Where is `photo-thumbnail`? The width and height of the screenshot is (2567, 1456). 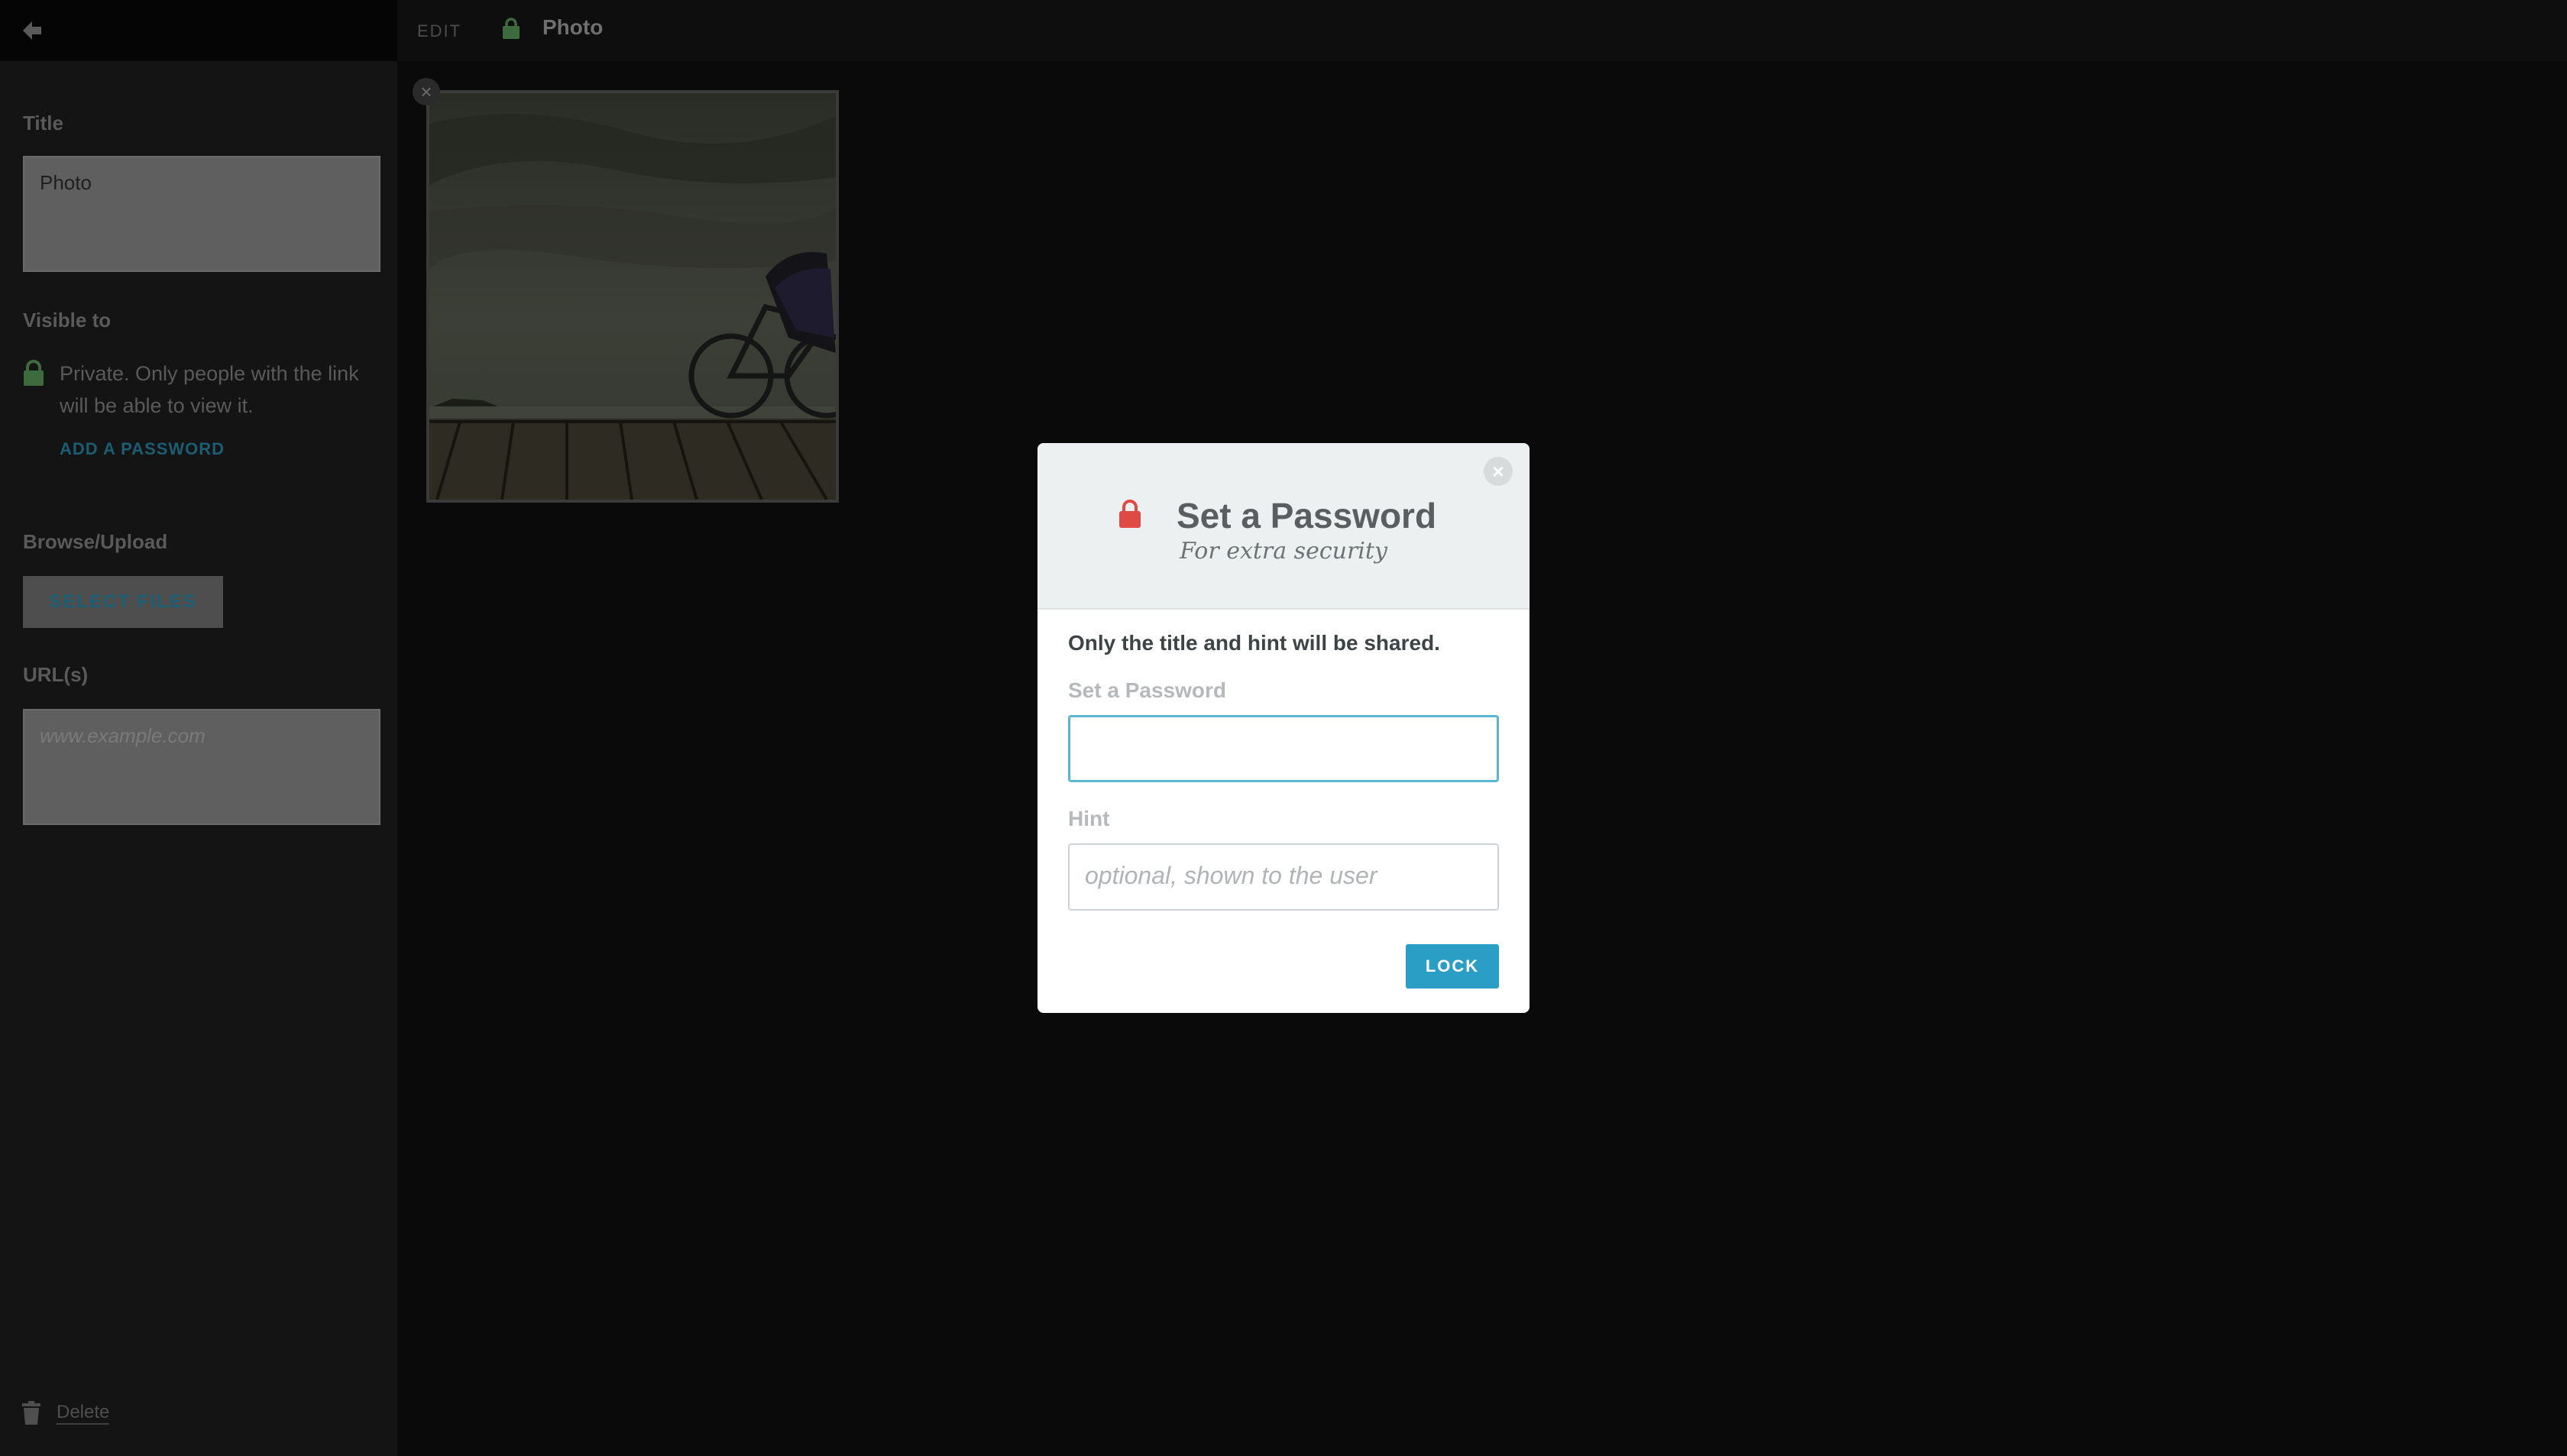
photo-thumbnail is located at coordinates (632, 296).